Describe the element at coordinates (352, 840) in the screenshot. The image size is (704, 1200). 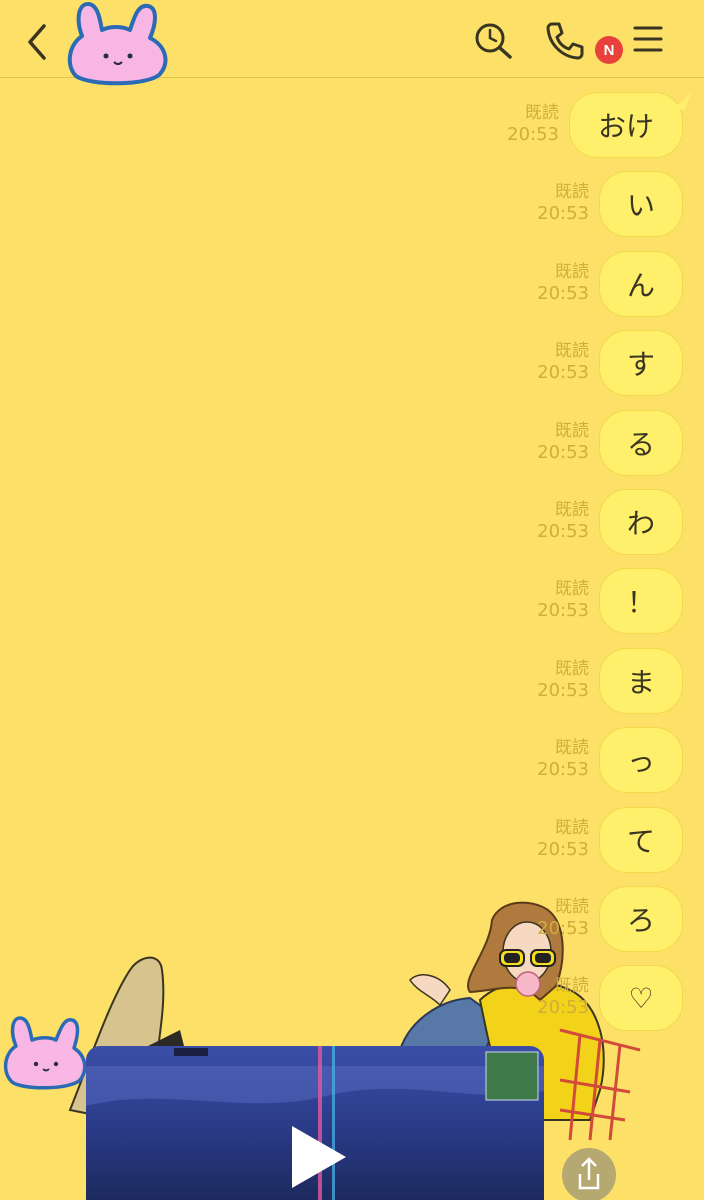
I see `message-row: 既読 20:53 て` at that location.